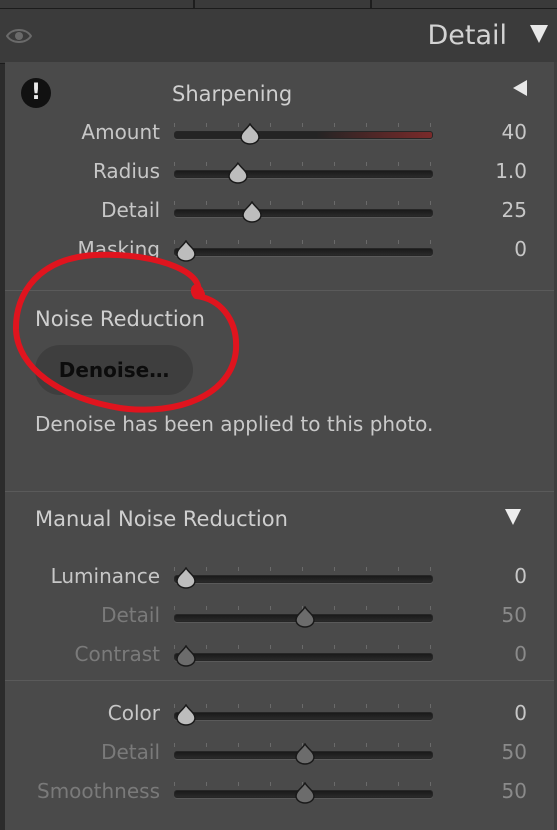 Image resolution: width=557 pixels, height=830 pixels. I want to click on slider-label: Radius, so click(126, 171).